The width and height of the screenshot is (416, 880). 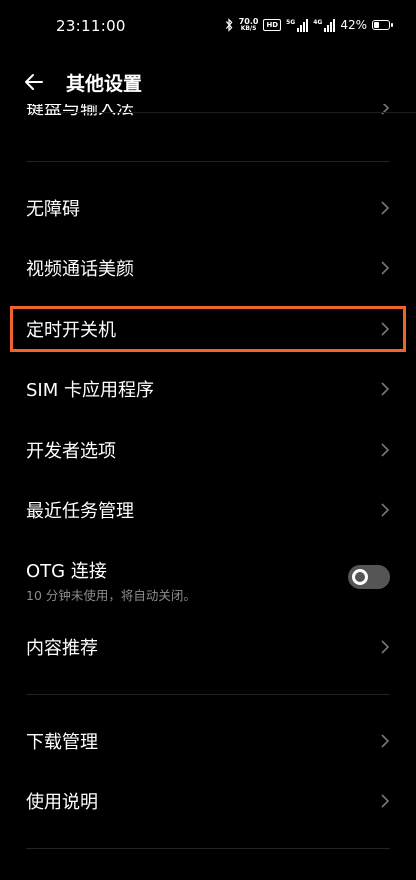 What do you see at coordinates (376, 25) in the screenshot?
I see `battery-fill` at bounding box center [376, 25].